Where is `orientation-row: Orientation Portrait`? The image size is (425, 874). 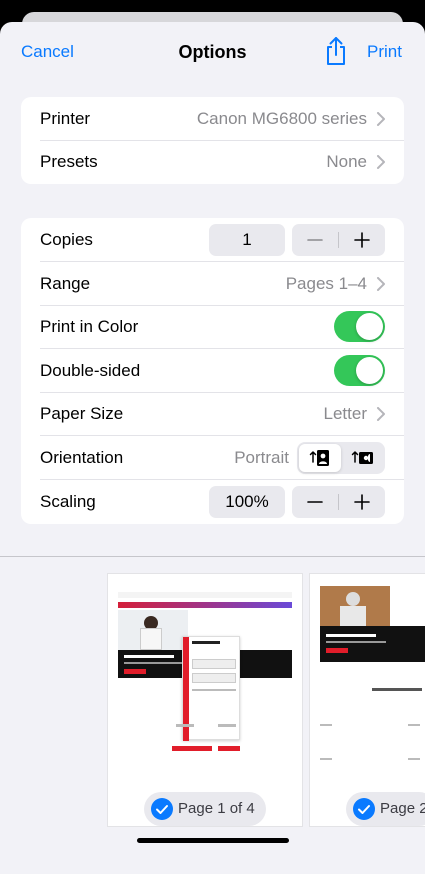 orientation-row: Orientation Portrait is located at coordinates (212, 458).